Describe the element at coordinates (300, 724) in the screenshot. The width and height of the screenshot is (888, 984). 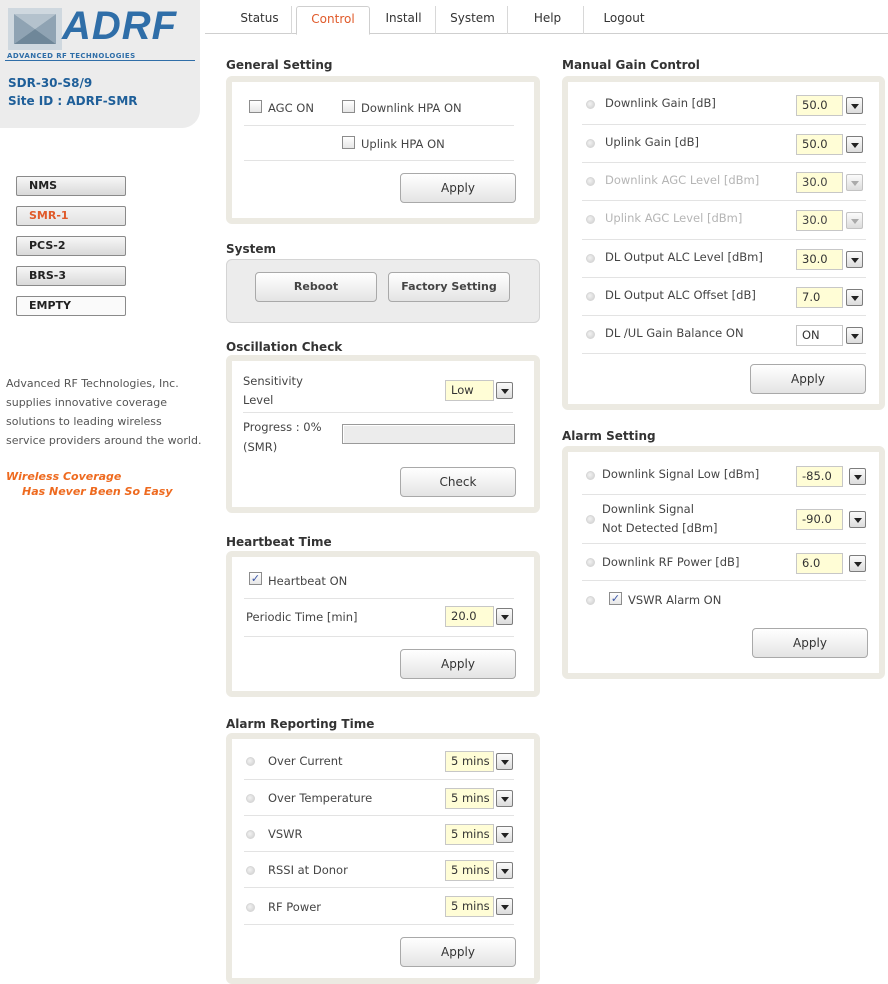
I see `alarm-reporting-time-title: Alarm Reporting Time` at that location.